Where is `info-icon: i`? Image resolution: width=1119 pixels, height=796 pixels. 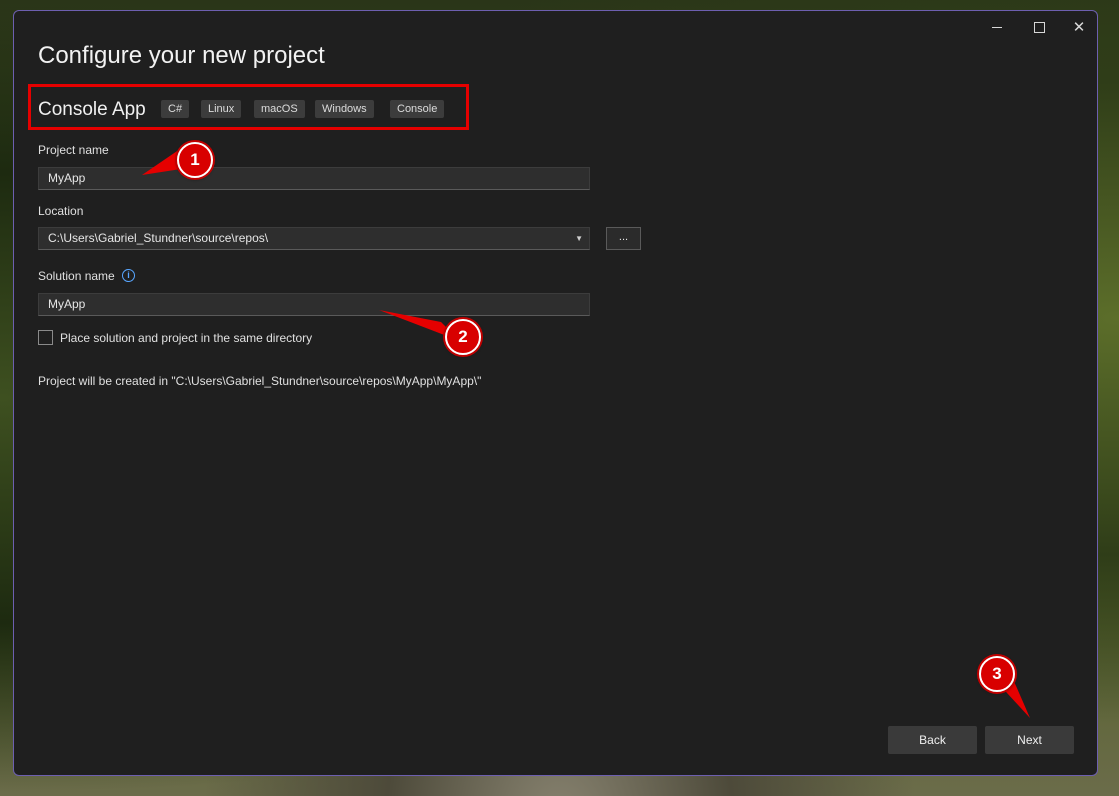
info-icon: i is located at coordinates (128, 275).